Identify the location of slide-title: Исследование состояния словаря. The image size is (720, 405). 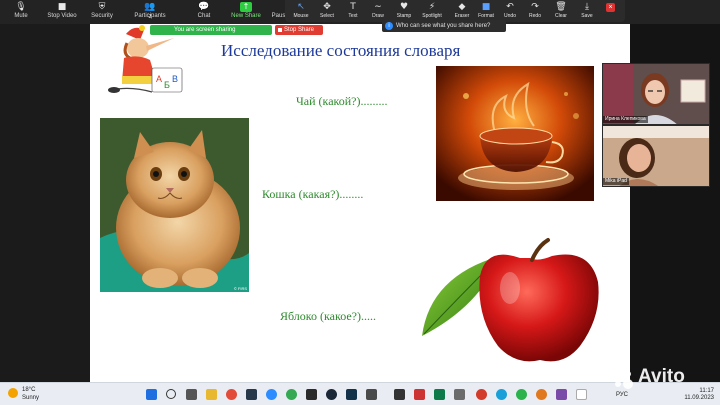
(341, 50).